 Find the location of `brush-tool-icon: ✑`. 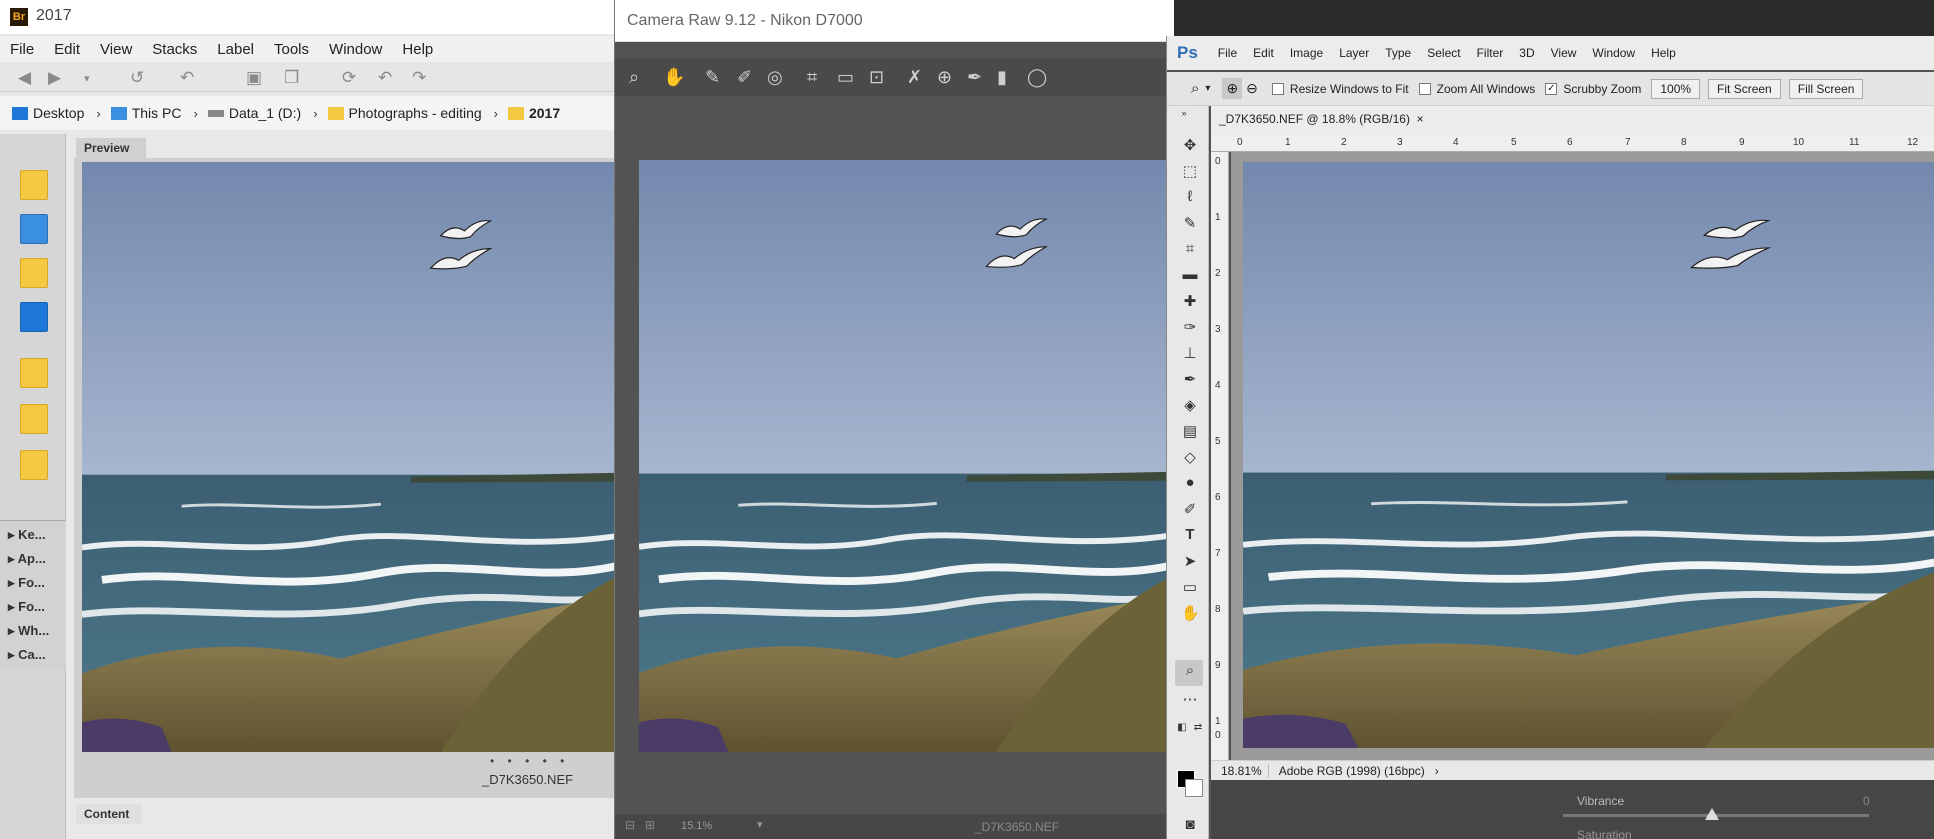

brush-tool-icon: ✑ is located at coordinates (1190, 327).